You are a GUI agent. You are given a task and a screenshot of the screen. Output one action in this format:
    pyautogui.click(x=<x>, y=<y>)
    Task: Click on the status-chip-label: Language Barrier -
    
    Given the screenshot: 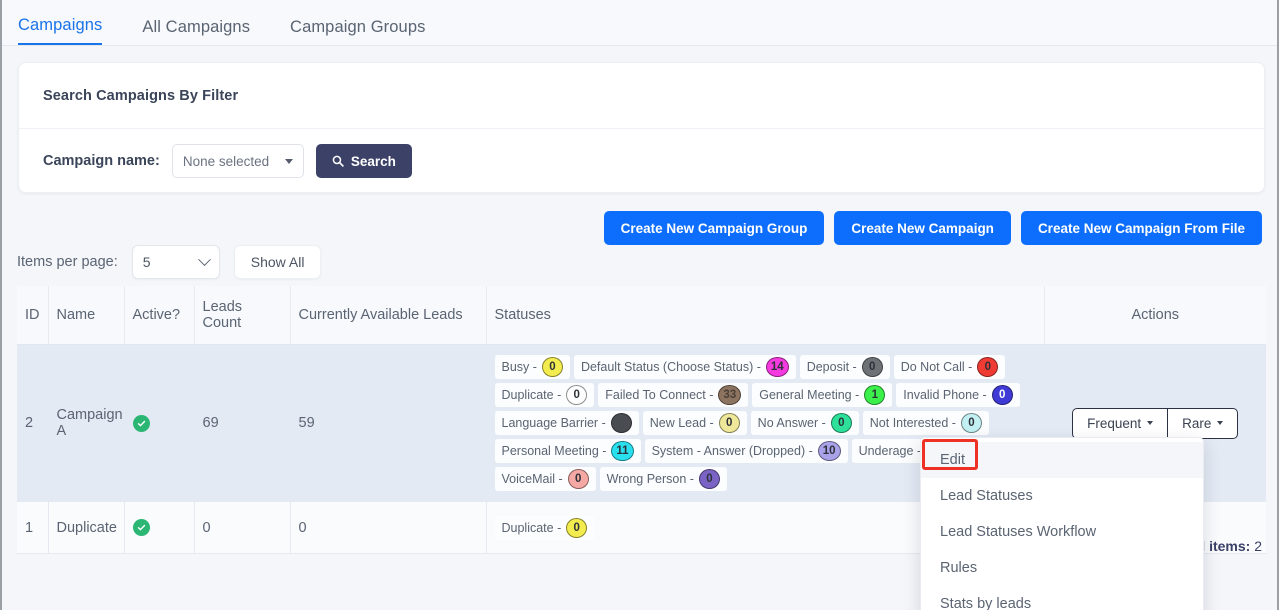 What is the action you would take?
    pyautogui.click(x=553, y=423)
    